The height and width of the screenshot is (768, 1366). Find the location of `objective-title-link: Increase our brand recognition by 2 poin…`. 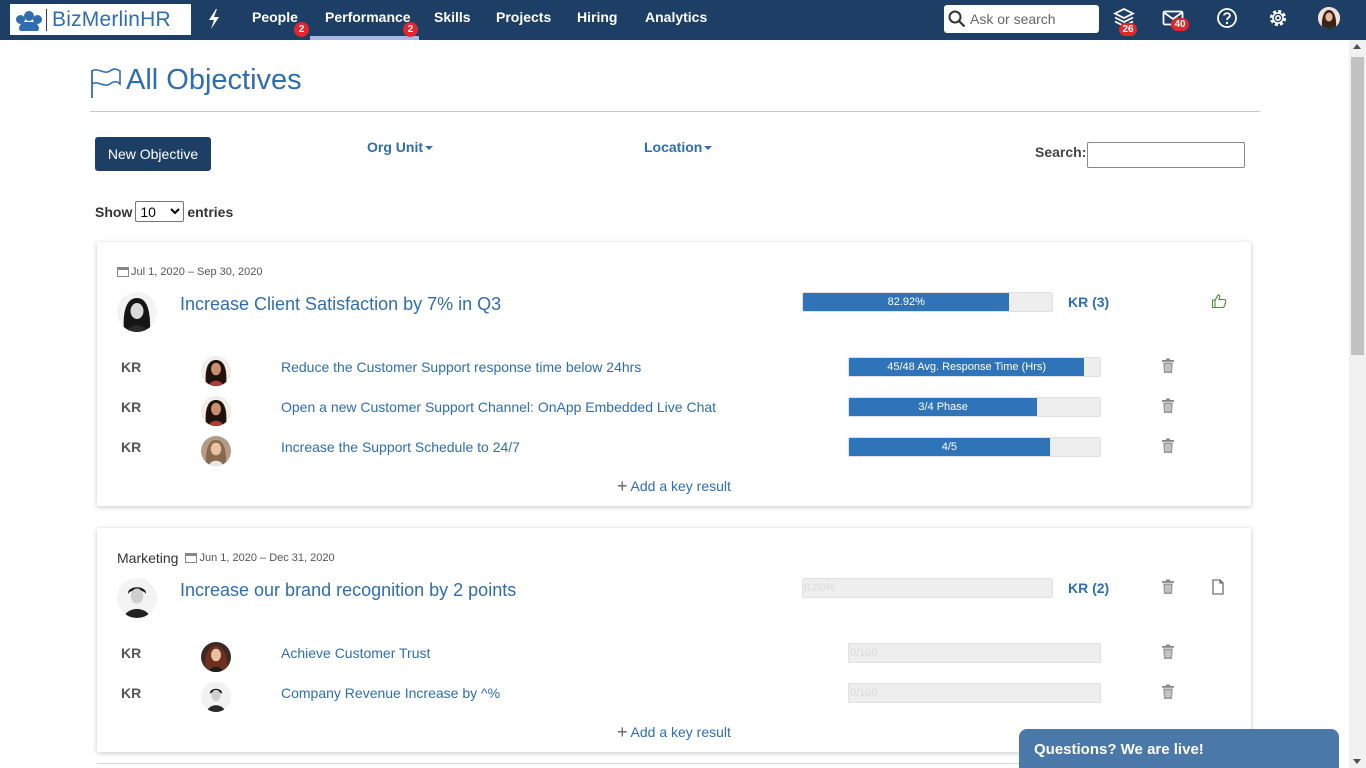

objective-title-link: Increase our brand recognition by 2 poin… is located at coordinates (348, 590).